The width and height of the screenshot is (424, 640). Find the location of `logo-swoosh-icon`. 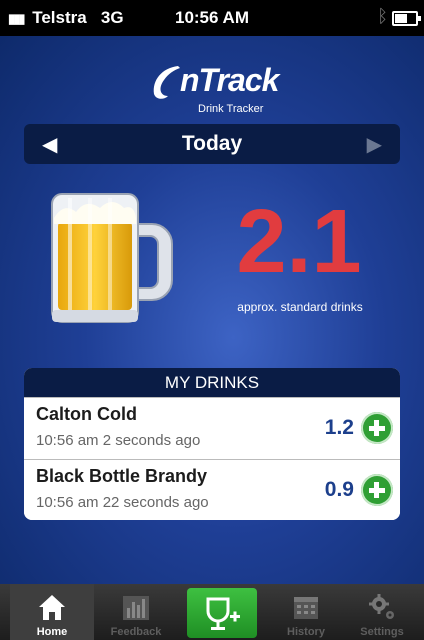

logo-swoosh-icon is located at coordinates (166, 82).